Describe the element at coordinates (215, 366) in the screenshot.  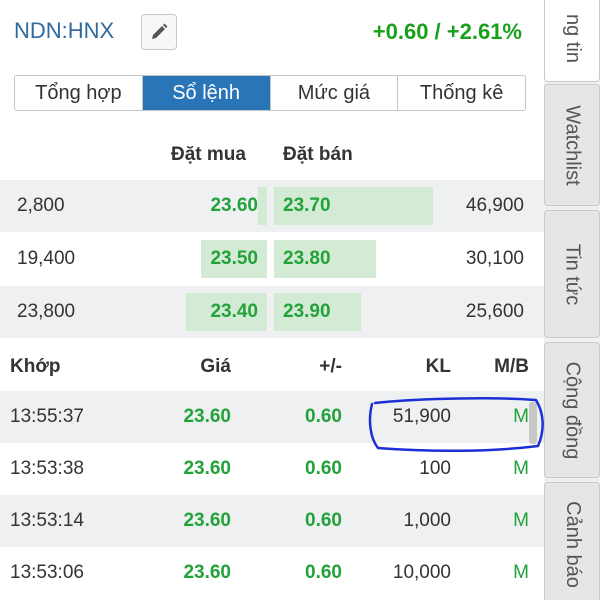
I see `col-price-header: Giá` at that location.